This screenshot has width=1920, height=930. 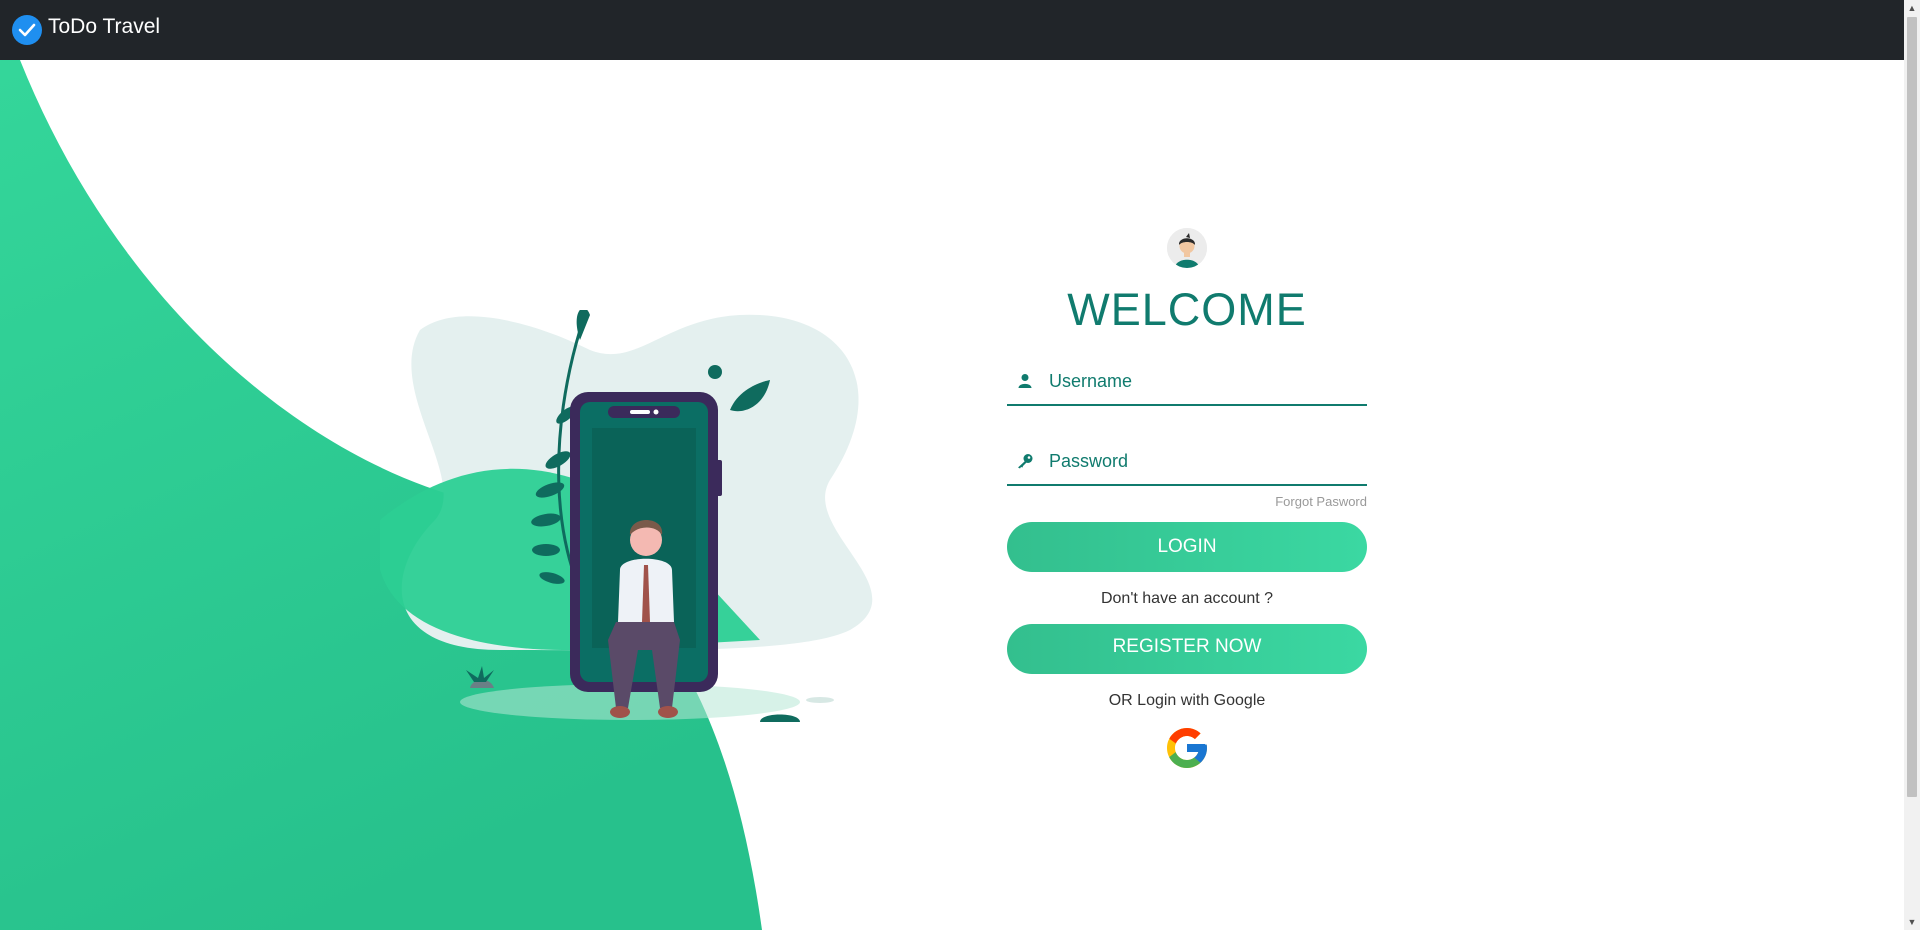 I want to click on page-scrollbar: ▲ ▼, so click(x=1912, y=465).